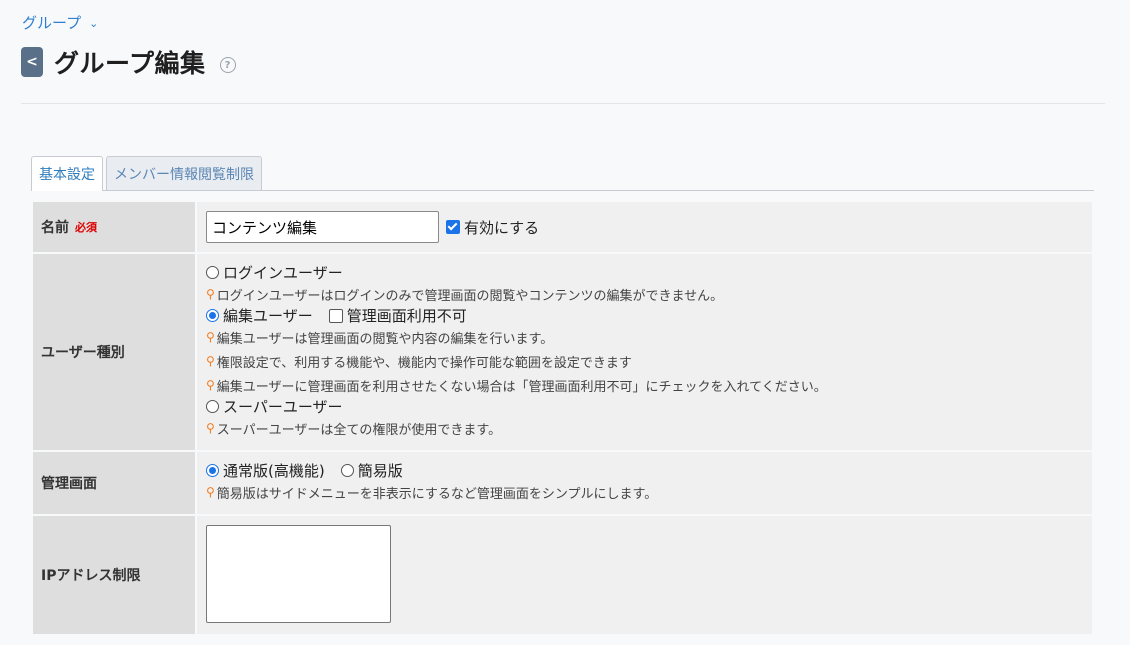 This screenshot has height=645, width=1130. Describe the element at coordinates (322, 227) in the screenshot. I see `name-input` at that location.